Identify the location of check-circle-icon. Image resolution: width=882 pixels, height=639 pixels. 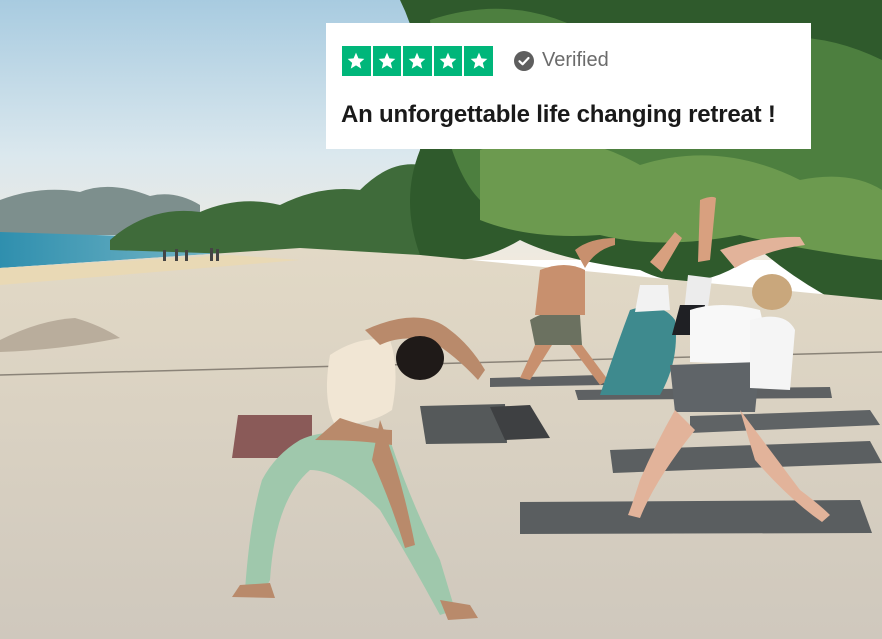
(524, 60).